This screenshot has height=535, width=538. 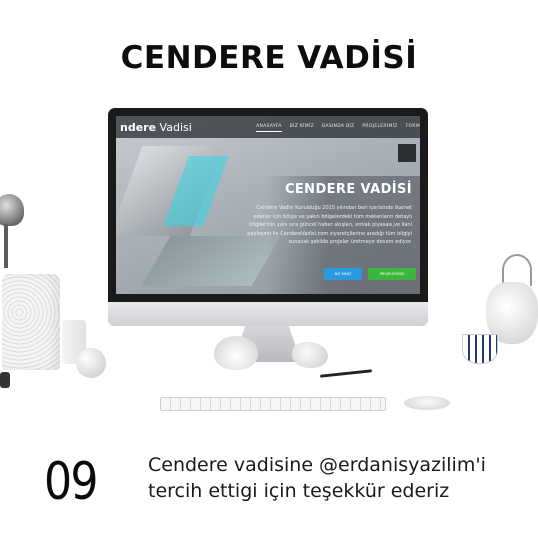 I want to click on projelerimiz-button: PROJELERİMİZ, so click(x=392, y=274).